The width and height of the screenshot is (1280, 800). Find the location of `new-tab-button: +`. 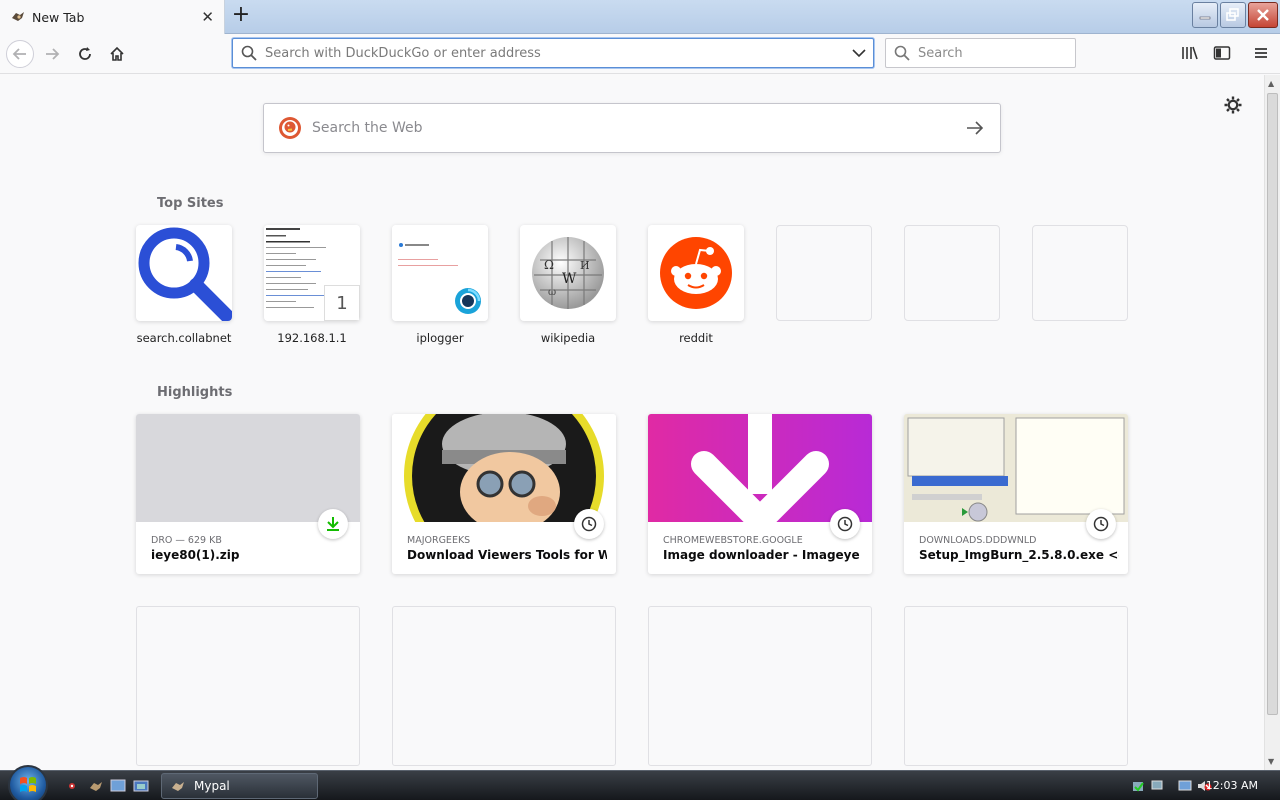

new-tab-button: + is located at coordinates (241, 15).